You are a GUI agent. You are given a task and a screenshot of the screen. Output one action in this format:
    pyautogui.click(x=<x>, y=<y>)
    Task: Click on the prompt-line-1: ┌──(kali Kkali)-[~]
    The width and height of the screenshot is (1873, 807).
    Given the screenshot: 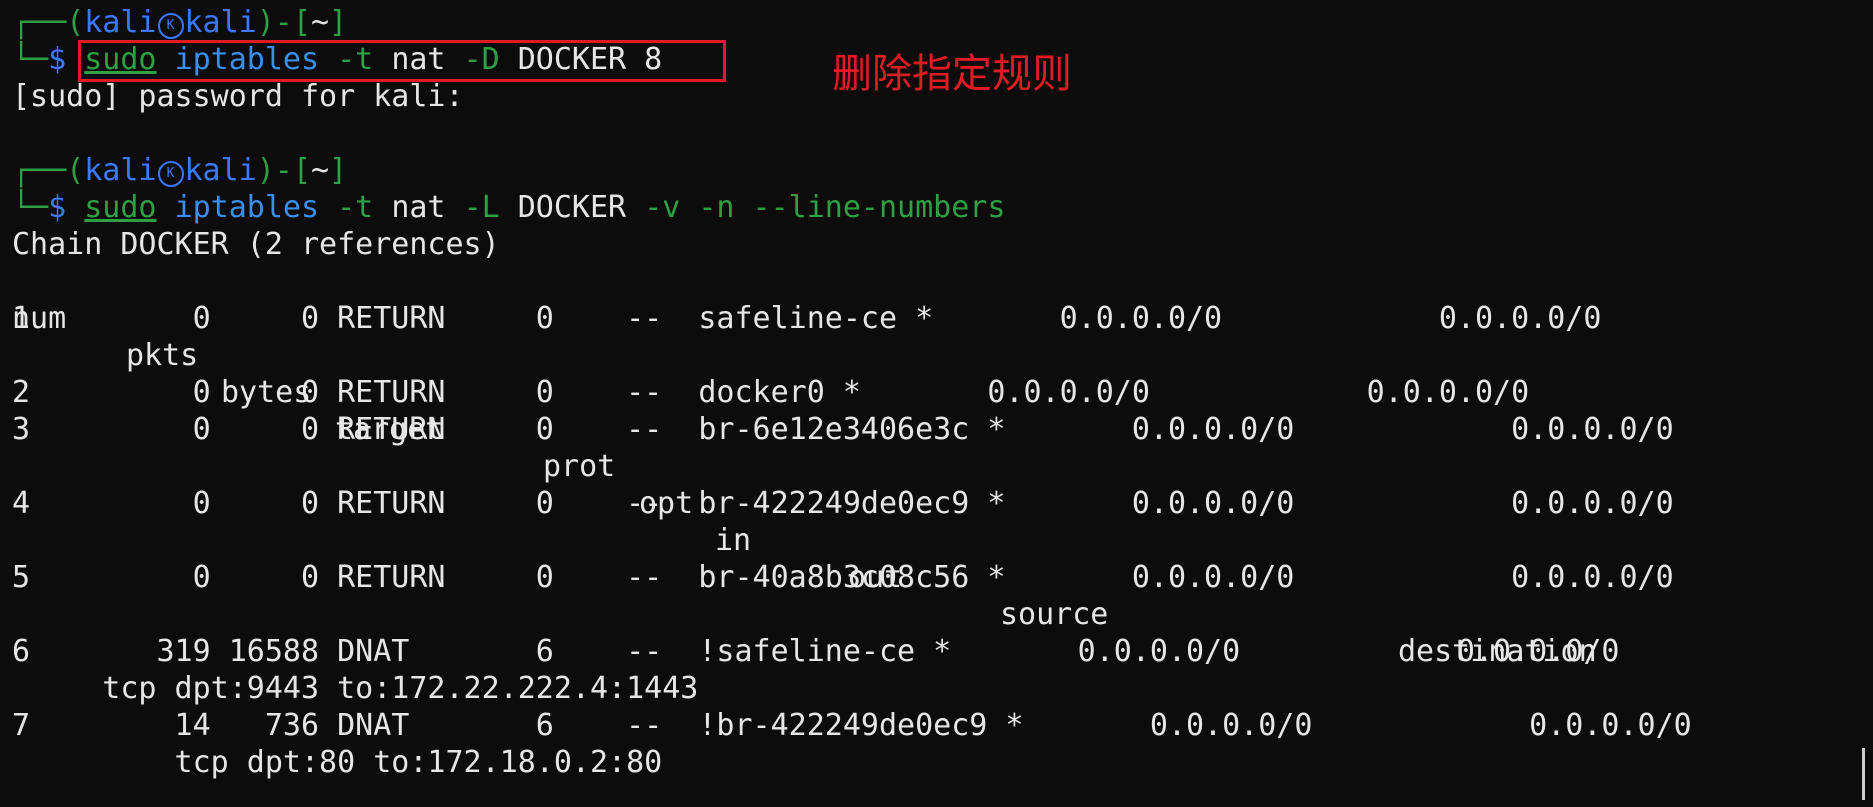 What is the action you would take?
    pyautogui.click(x=180, y=22)
    